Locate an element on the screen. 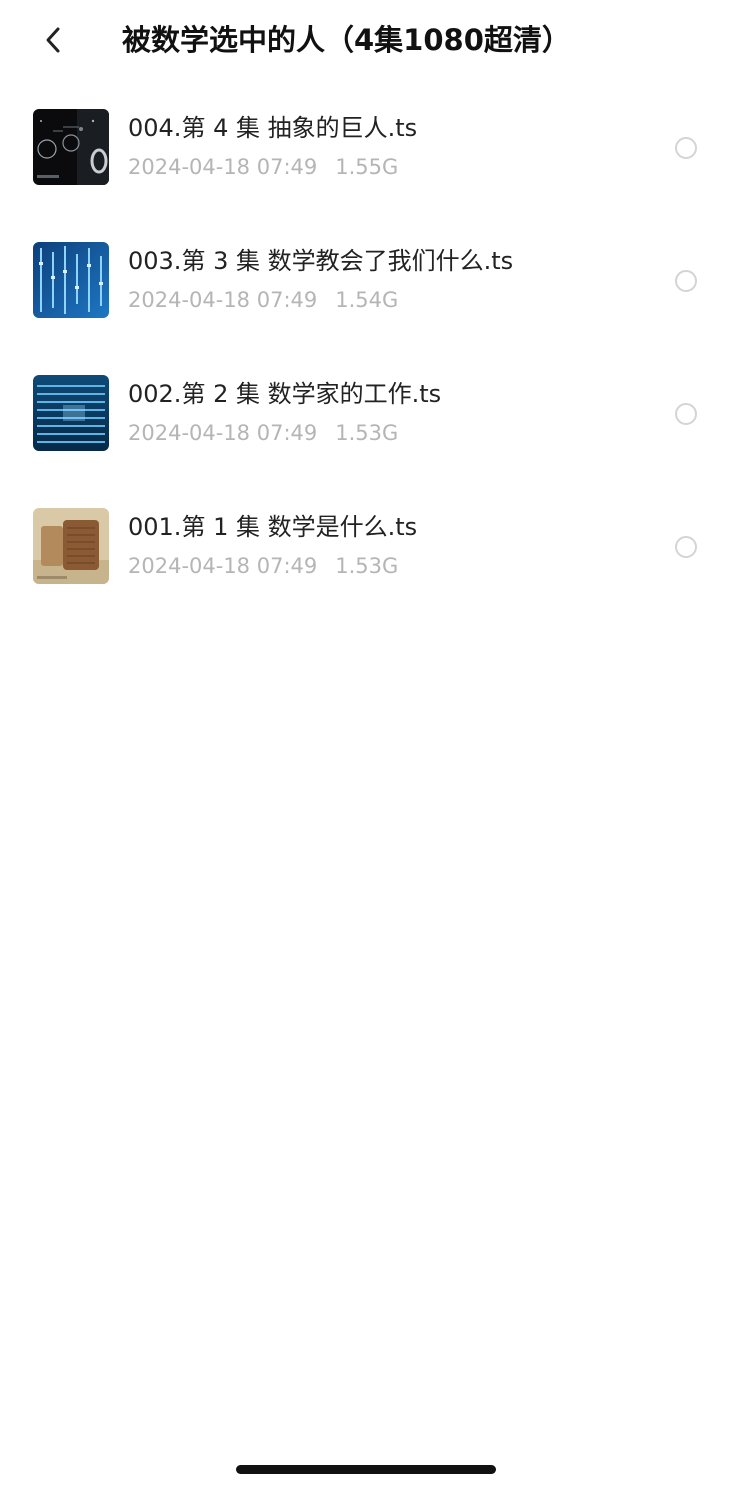 The image size is (730, 1490). page-title: 被数学选中的人（4集1080超清） is located at coordinates (346, 40).